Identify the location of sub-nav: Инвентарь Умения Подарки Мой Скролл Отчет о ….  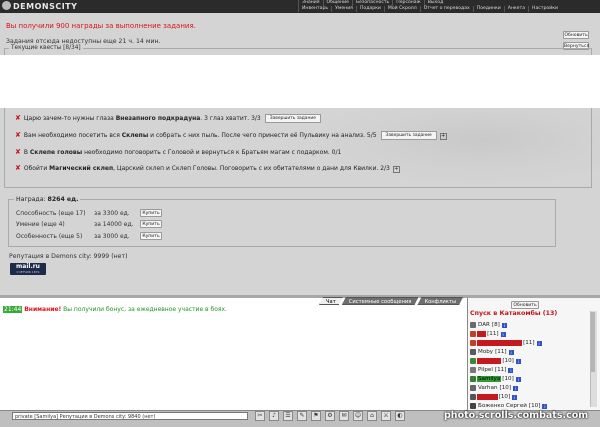
(429, 9).